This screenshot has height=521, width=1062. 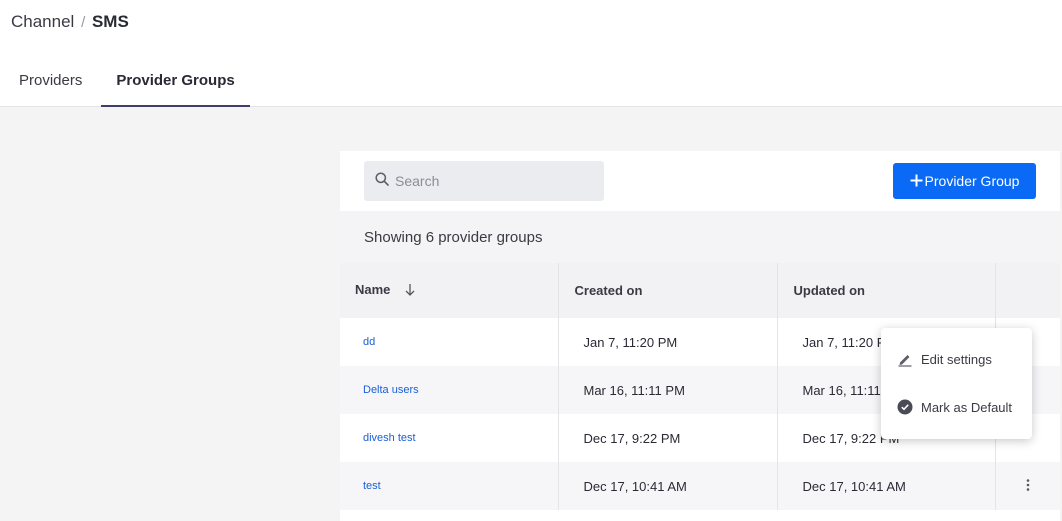 I want to click on search-box, so click(x=484, y=181).